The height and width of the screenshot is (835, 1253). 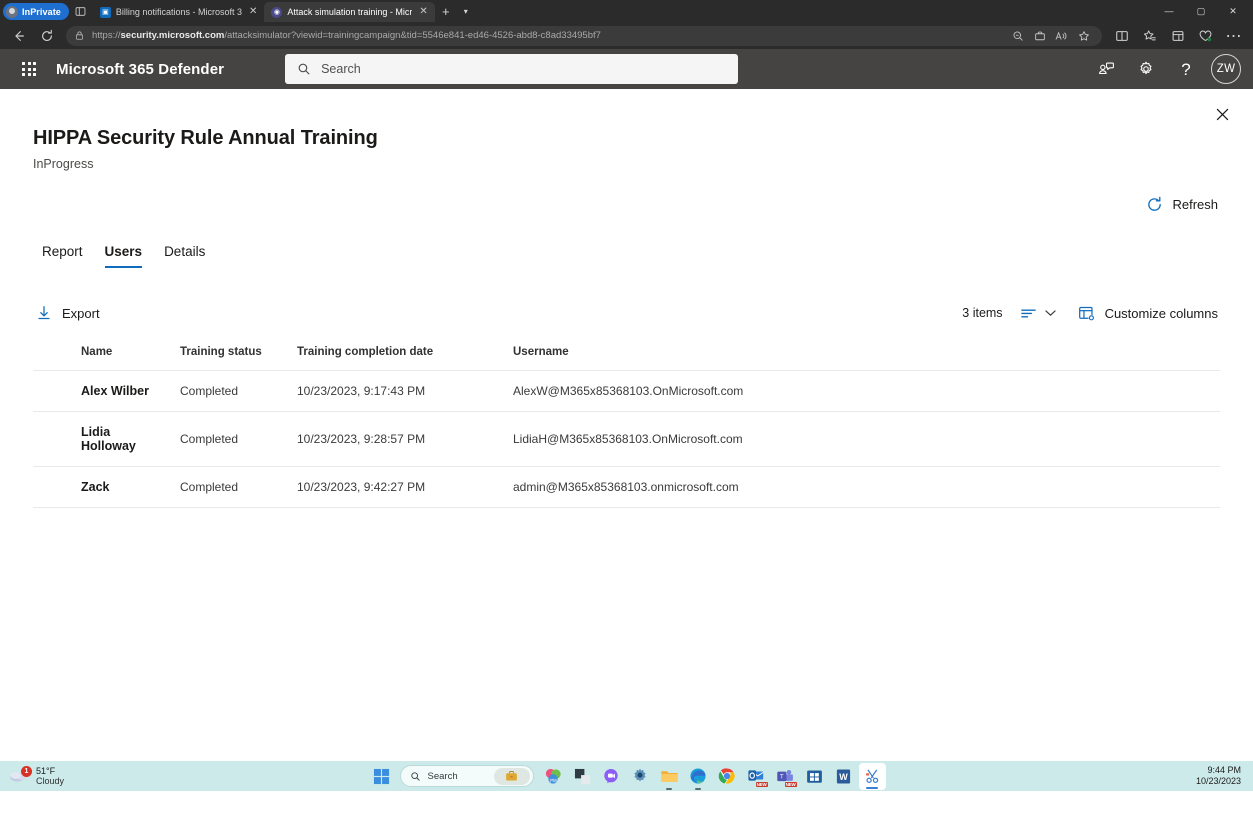 What do you see at coordinates (102, 391) in the screenshot?
I see `cell-name: Alex Wilber` at bounding box center [102, 391].